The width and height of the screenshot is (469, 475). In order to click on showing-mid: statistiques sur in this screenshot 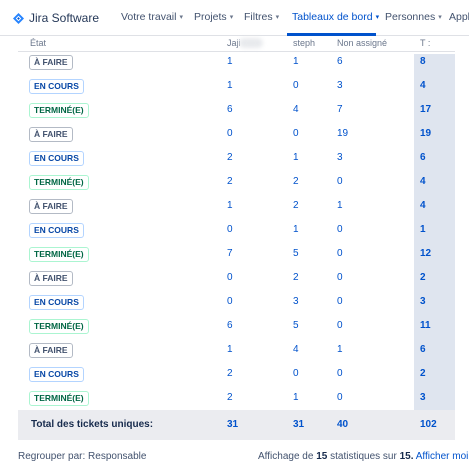, I will do `click(363, 456)`.